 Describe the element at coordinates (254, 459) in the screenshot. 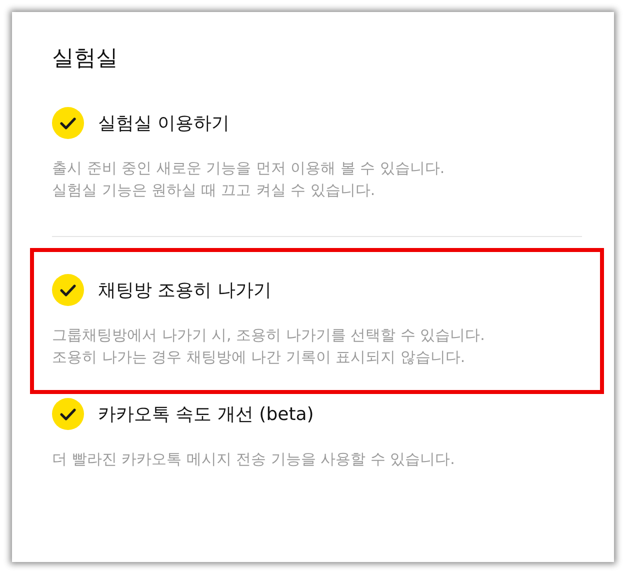

I see `option-description: 더 빨라진 카카오톡 메시지 전송 기능을 사용할 수 있습니다.` at that location.